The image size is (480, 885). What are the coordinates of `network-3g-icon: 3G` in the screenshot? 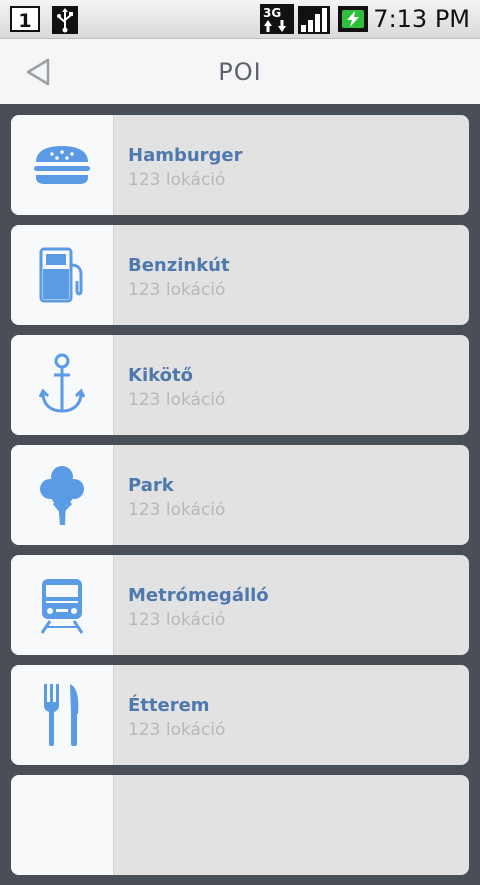 It's located at (277, 19).